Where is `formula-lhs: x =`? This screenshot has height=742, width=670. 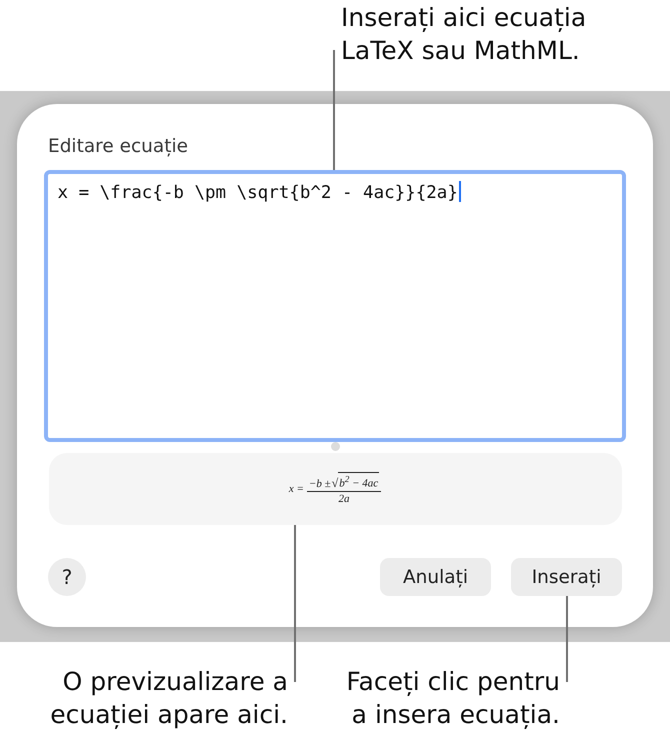
formula-lhs: x = is located at coordinates (296, 488).